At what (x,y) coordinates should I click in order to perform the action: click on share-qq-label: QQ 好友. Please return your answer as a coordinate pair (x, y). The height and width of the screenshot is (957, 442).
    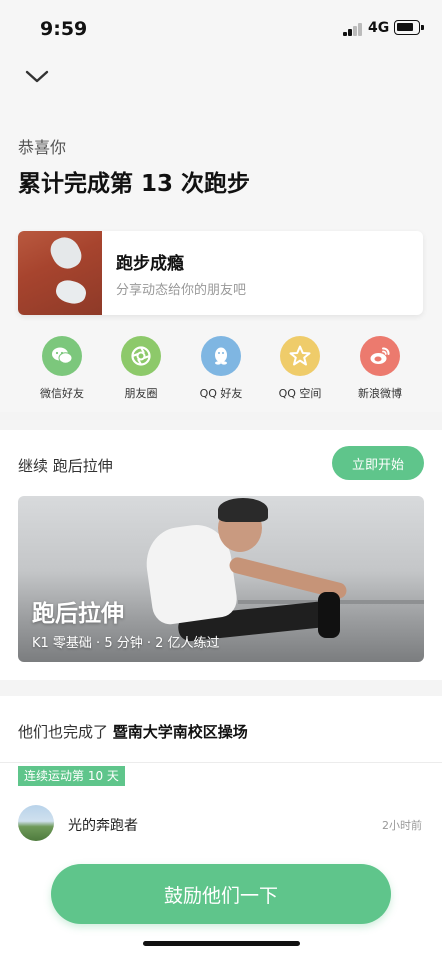
    Looking at the image, I should click on (221, 393).